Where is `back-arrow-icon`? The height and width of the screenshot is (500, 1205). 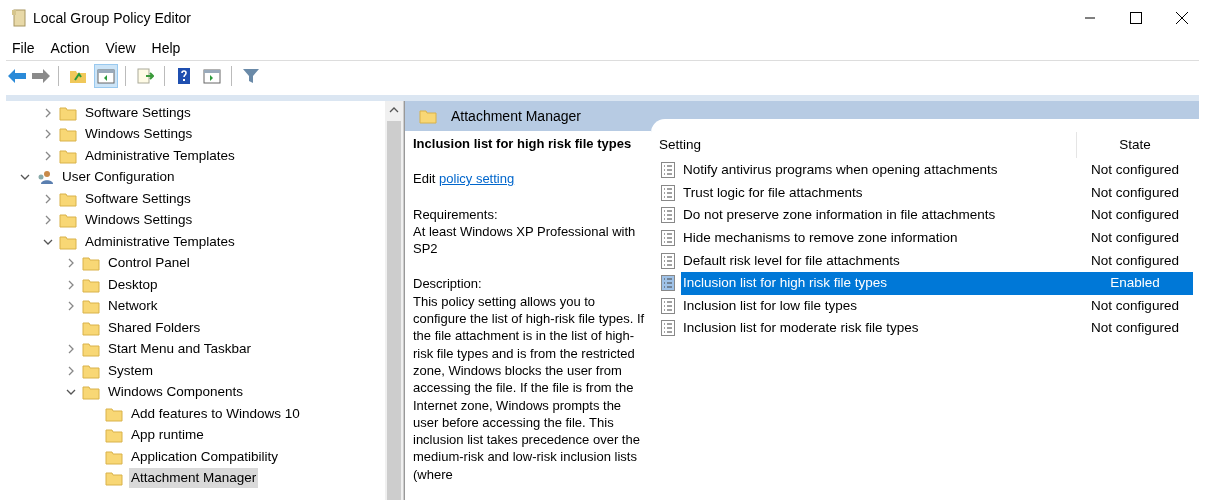 back-arrow-icon is located at coordinates (17, 76).